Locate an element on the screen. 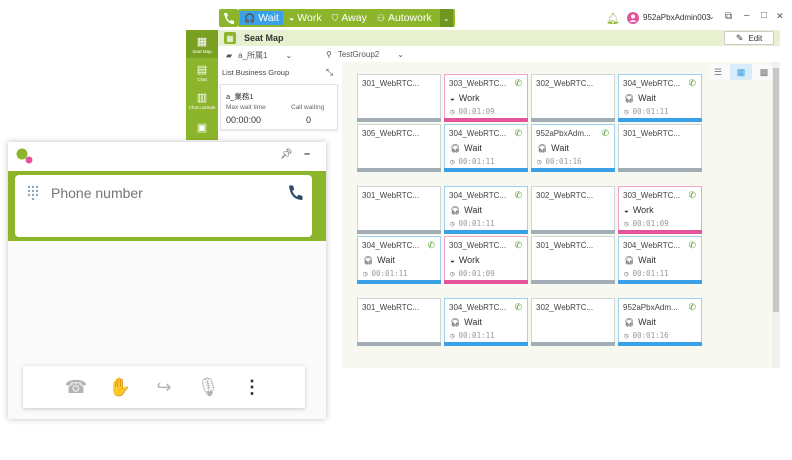  transfer-call-icon: ↪ is located at coordinates (164, 387).